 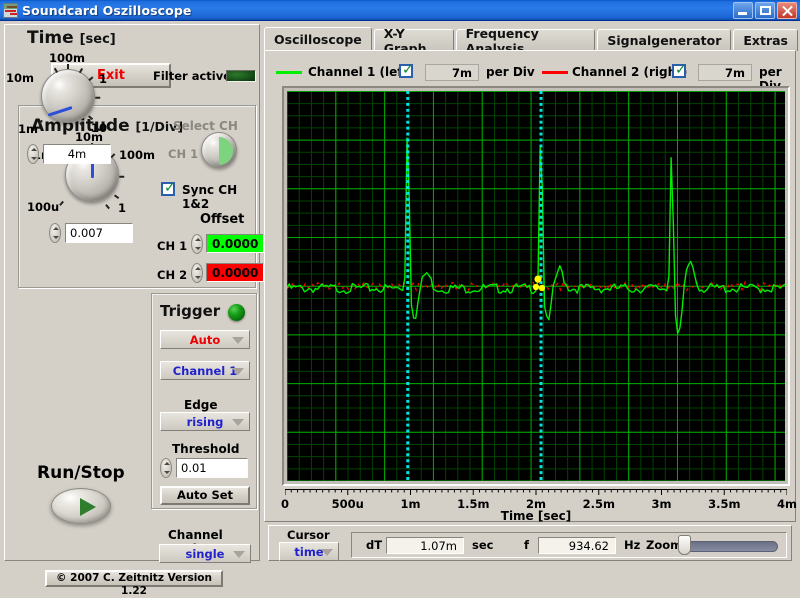 What do you see at coordinates (787, 504) in the screenshot?
I see `x-tick-label-8: 4m` at bounding box center [787, 504].